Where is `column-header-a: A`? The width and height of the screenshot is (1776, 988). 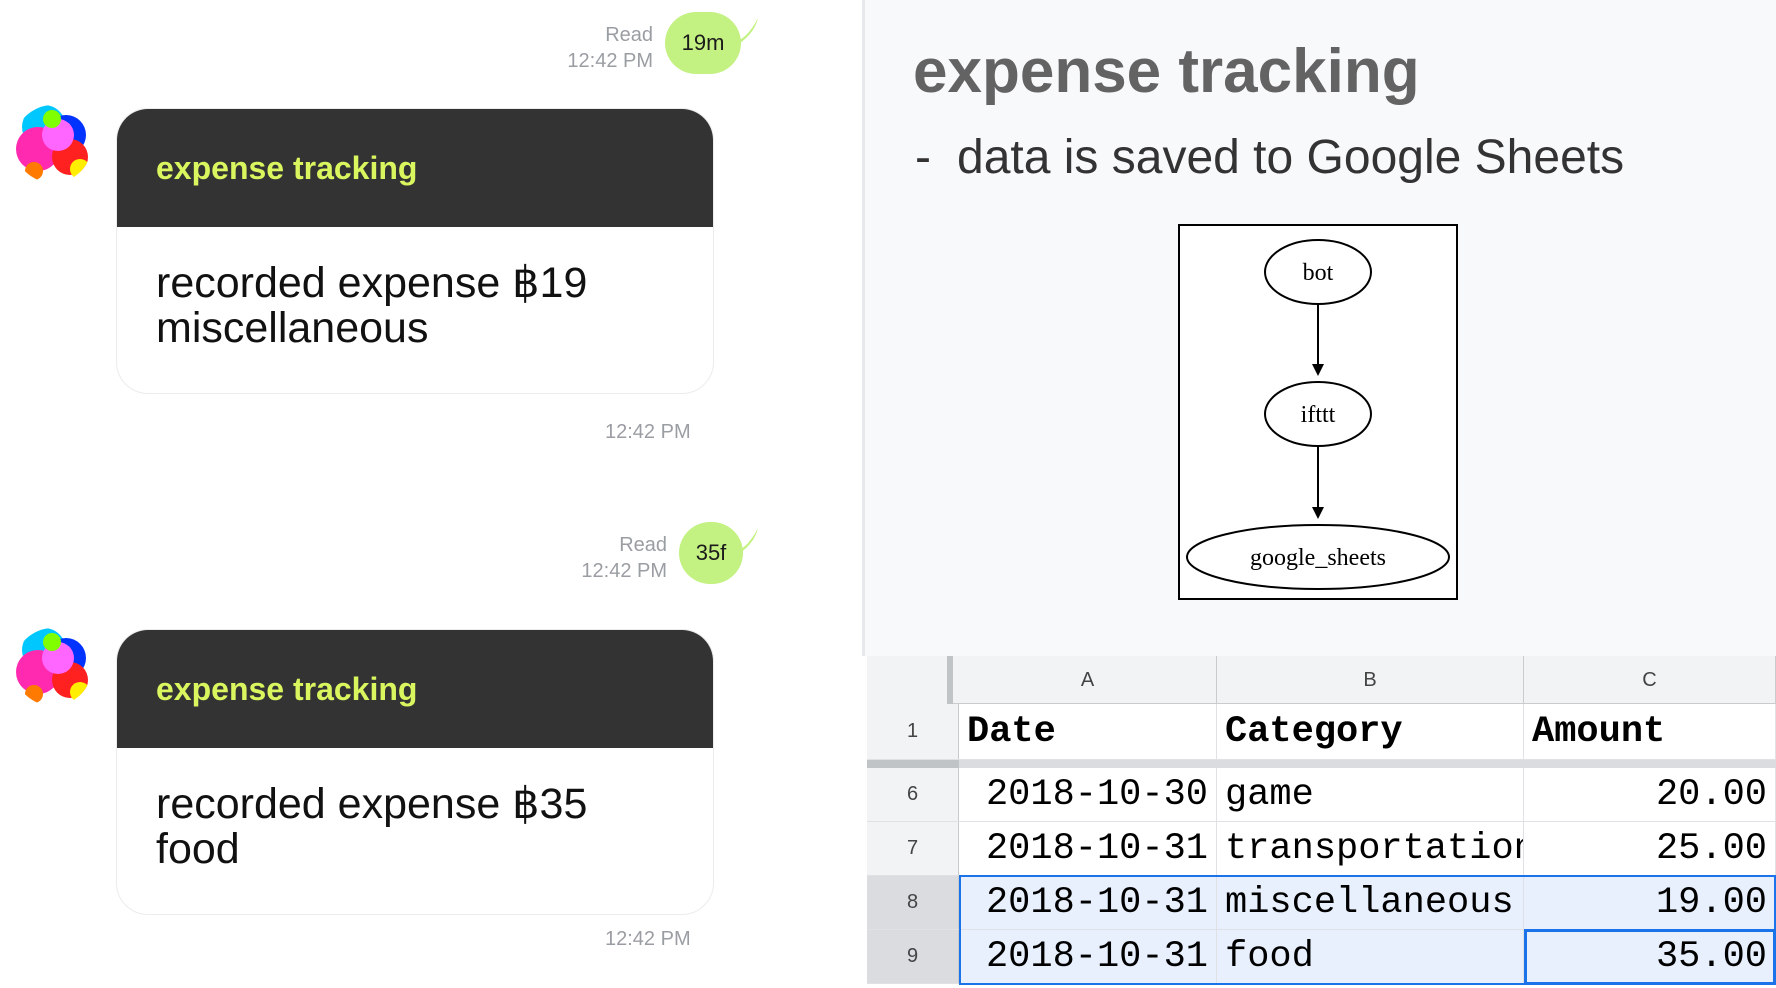
column-header-a: A is located at coordinates (1088, 680).